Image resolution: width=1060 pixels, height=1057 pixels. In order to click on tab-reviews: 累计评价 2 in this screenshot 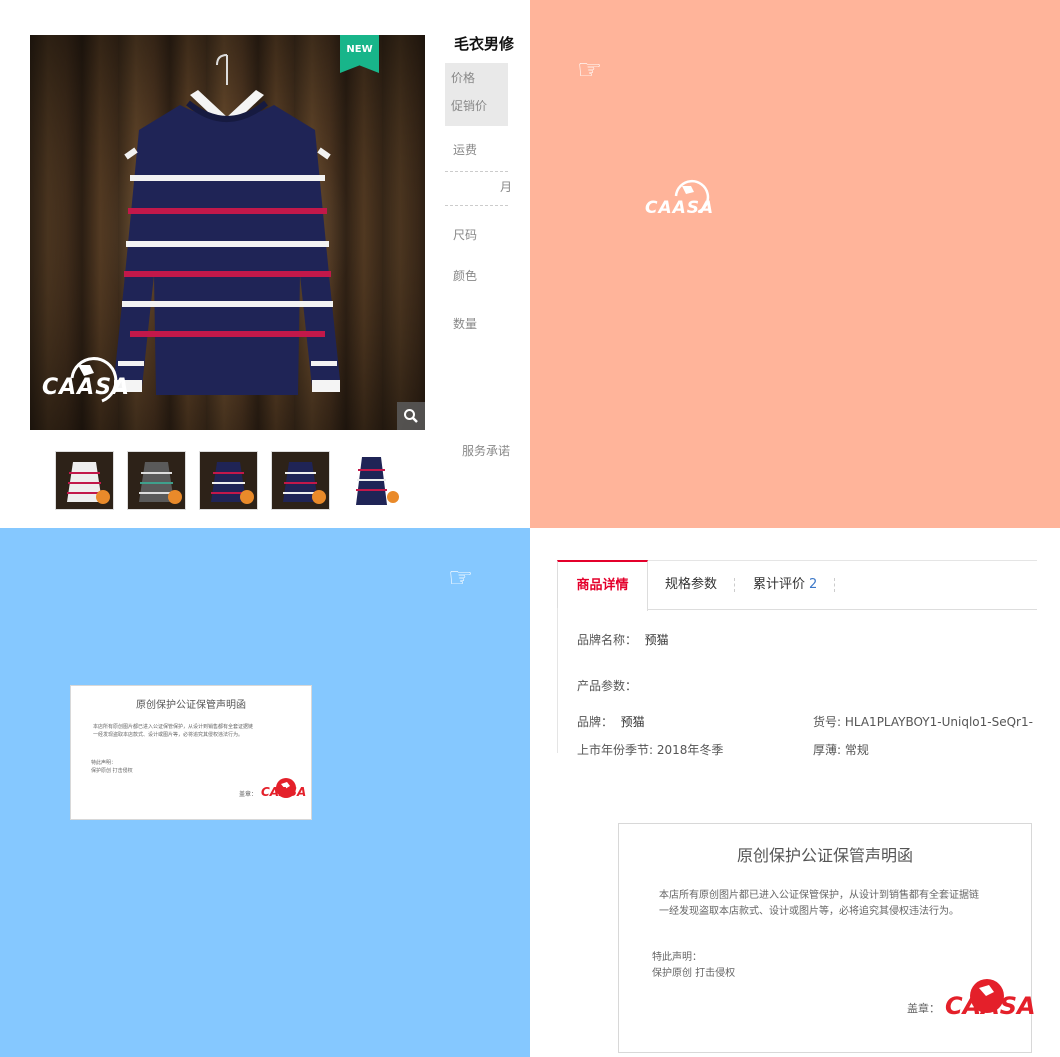, I will do `click(785, 585)`.